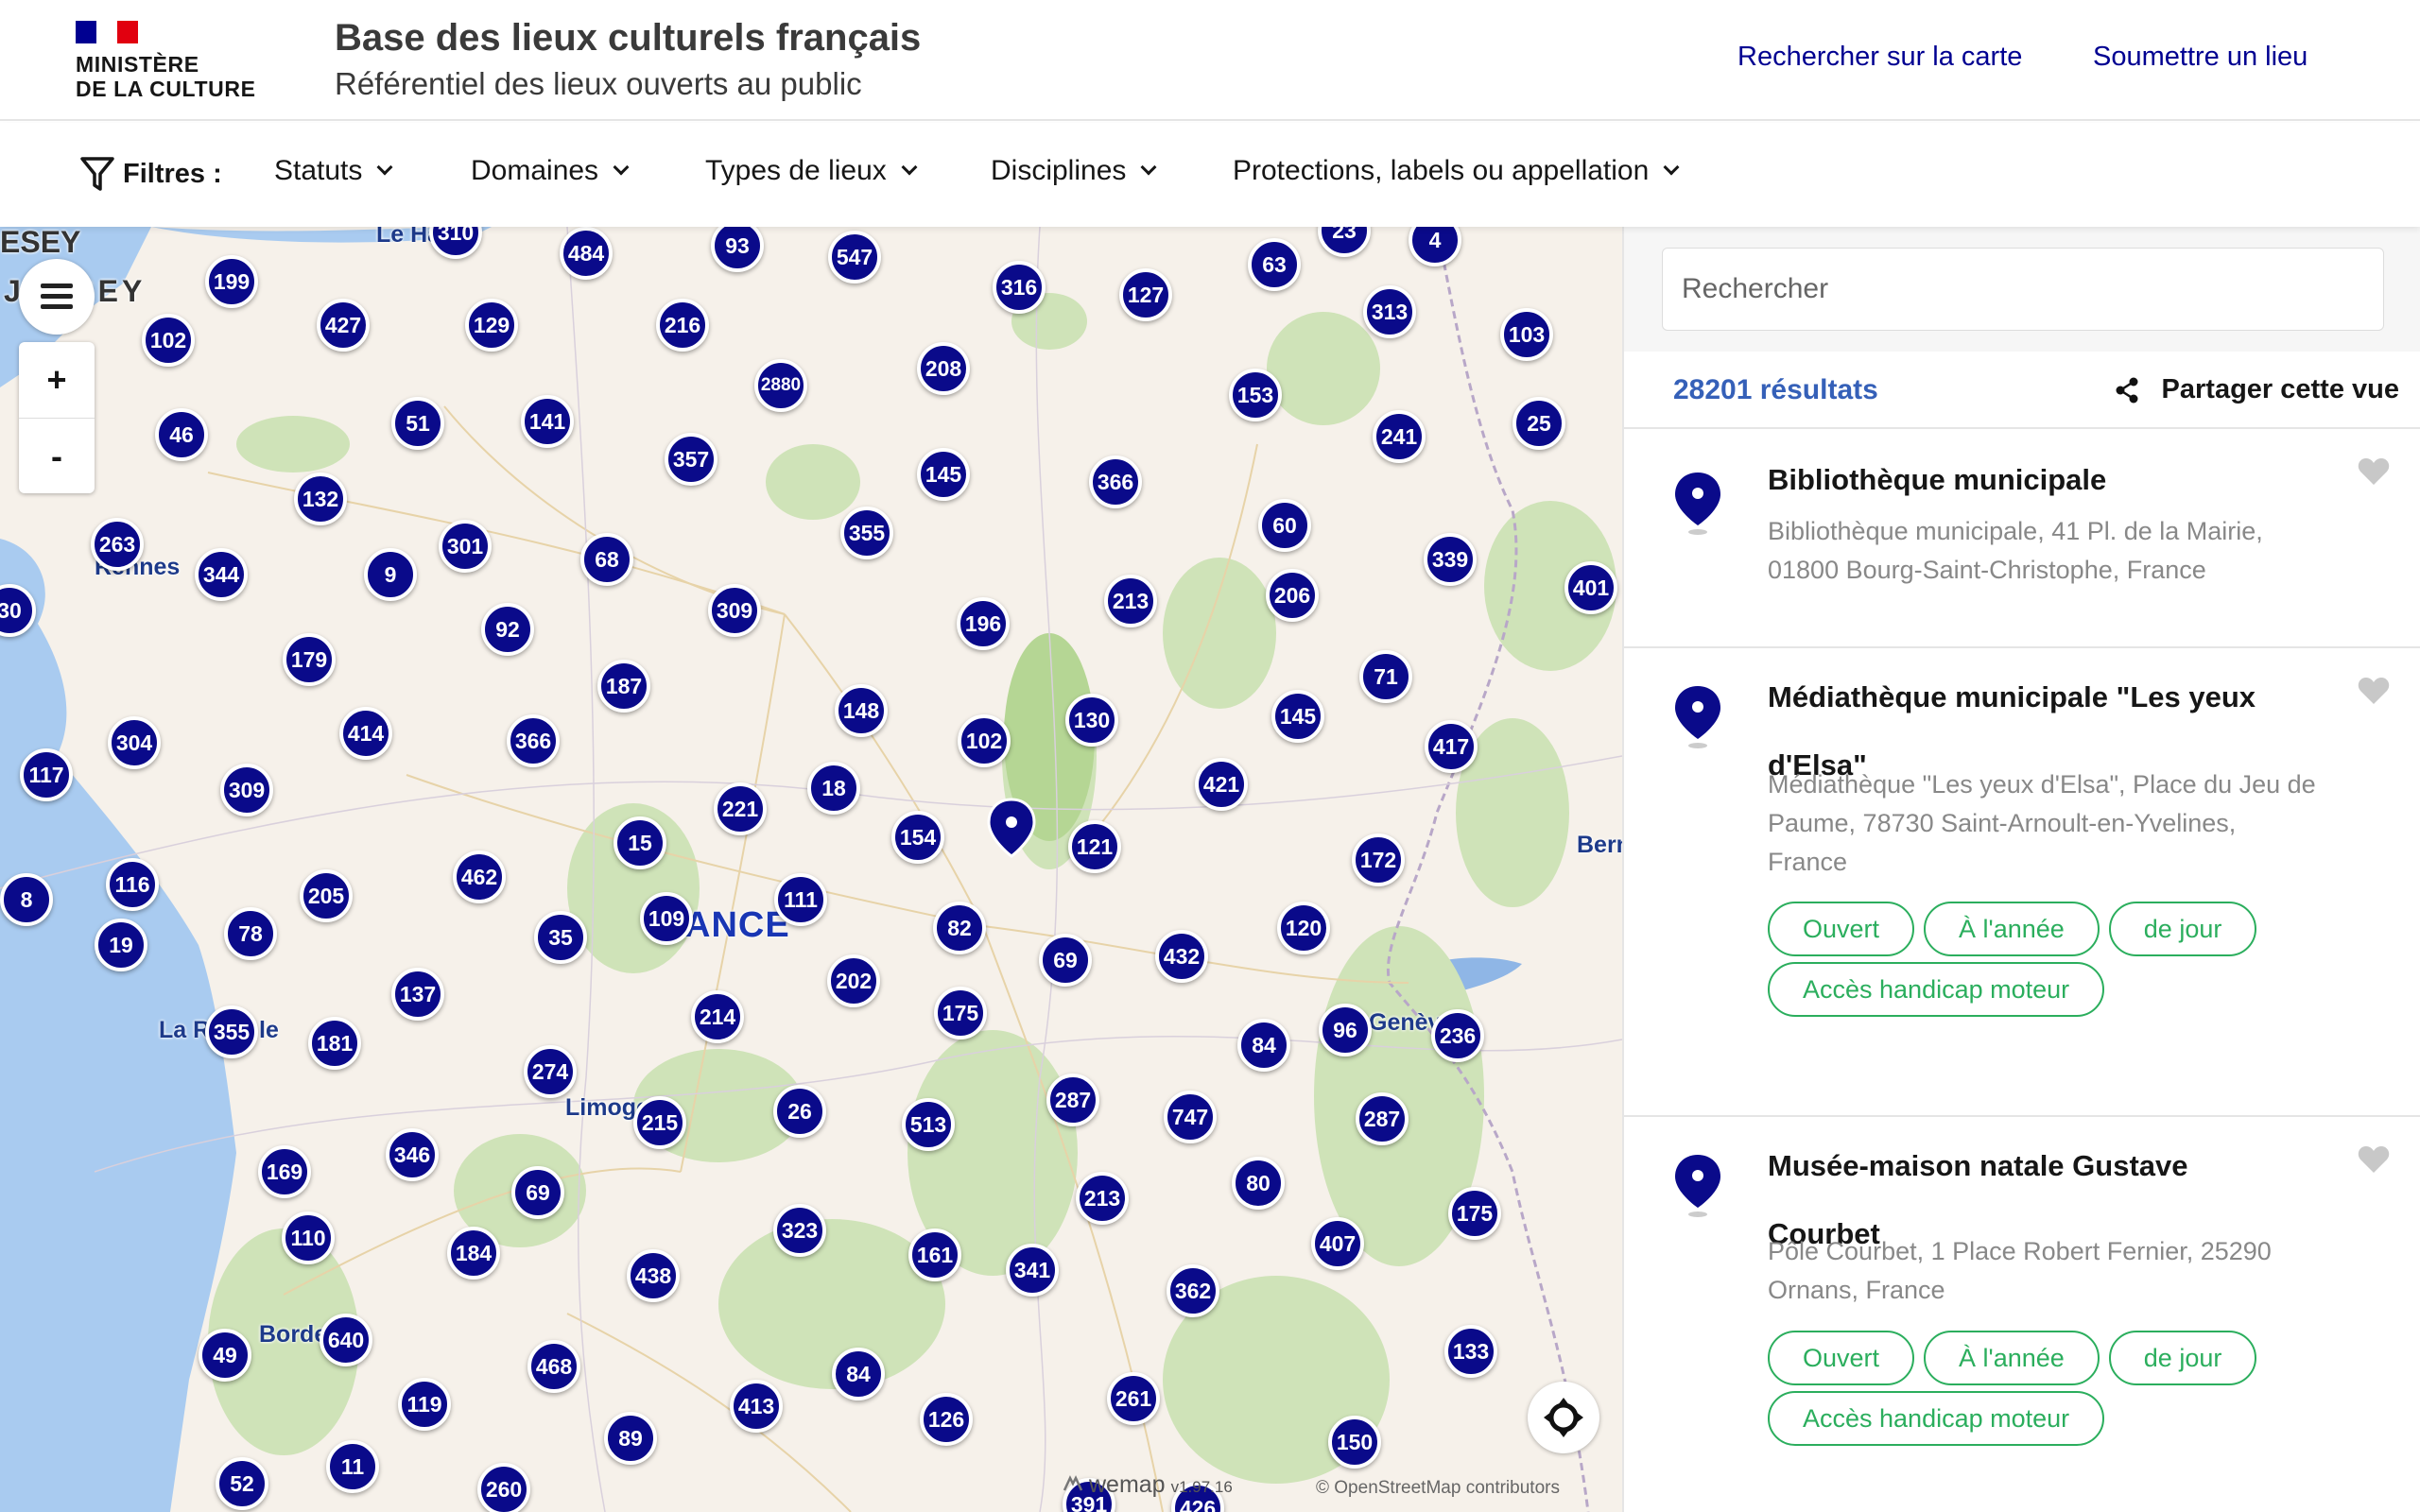 The height and width of the screenshot is (1512, 2420). I want to click on marker-cluster: 154, so click(917, 837).